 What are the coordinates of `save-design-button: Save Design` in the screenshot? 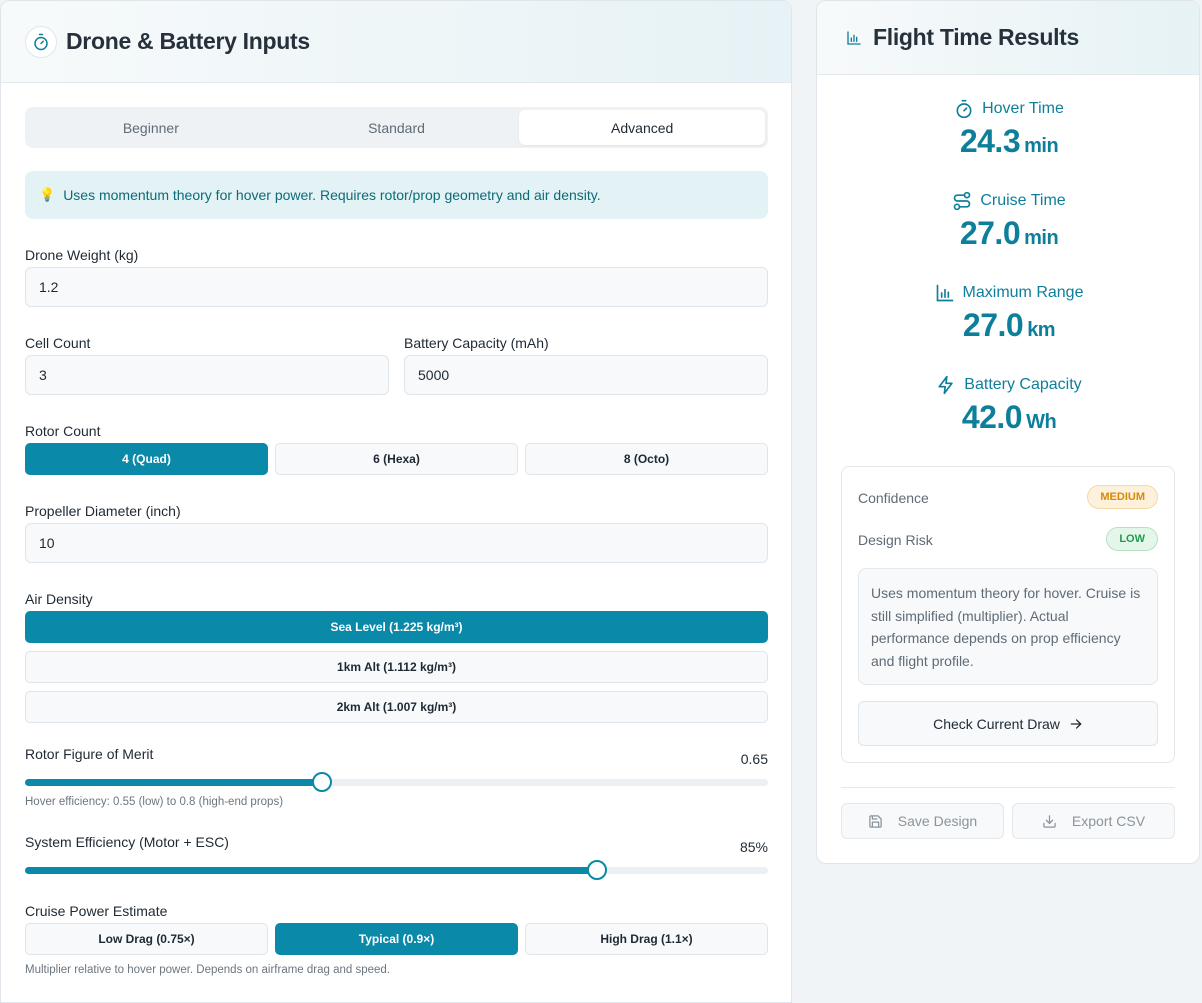 It's located at (922, 821).